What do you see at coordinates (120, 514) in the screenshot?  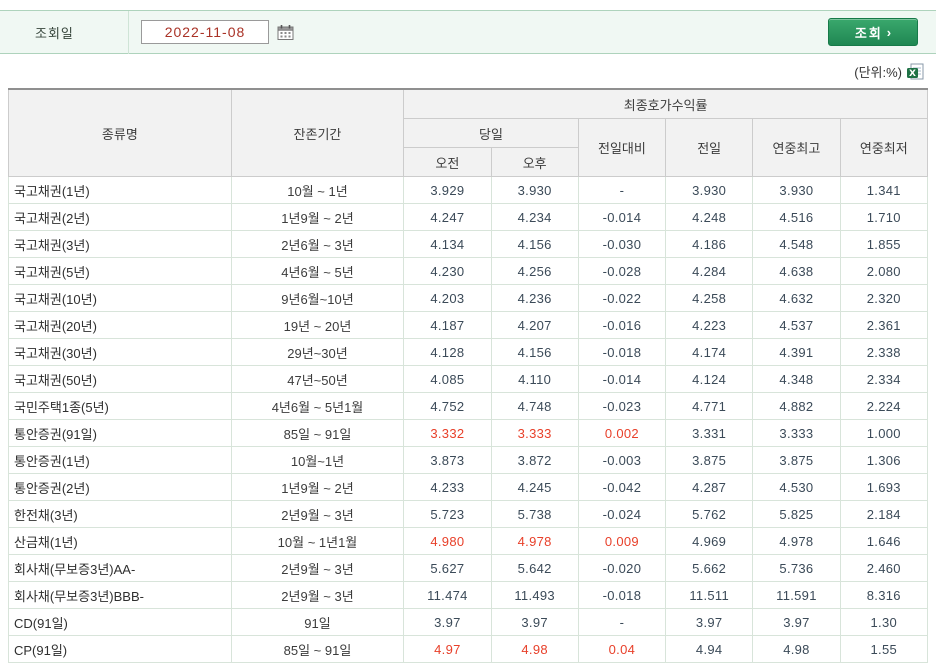 I see `bond-name-cell: 한전채(3년)` at bounding box center [120, 514].